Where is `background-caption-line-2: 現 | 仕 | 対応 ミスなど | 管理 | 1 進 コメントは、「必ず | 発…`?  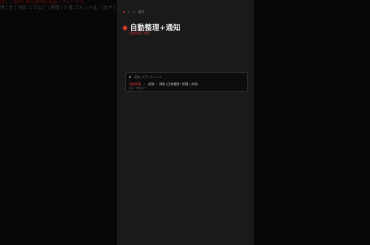
background-caption-line-2: 現 | 仕 | 対応 ミスなど | 管理 | 1 進 コメントは、「必ず | 発… is located at coordinates (65, 8).